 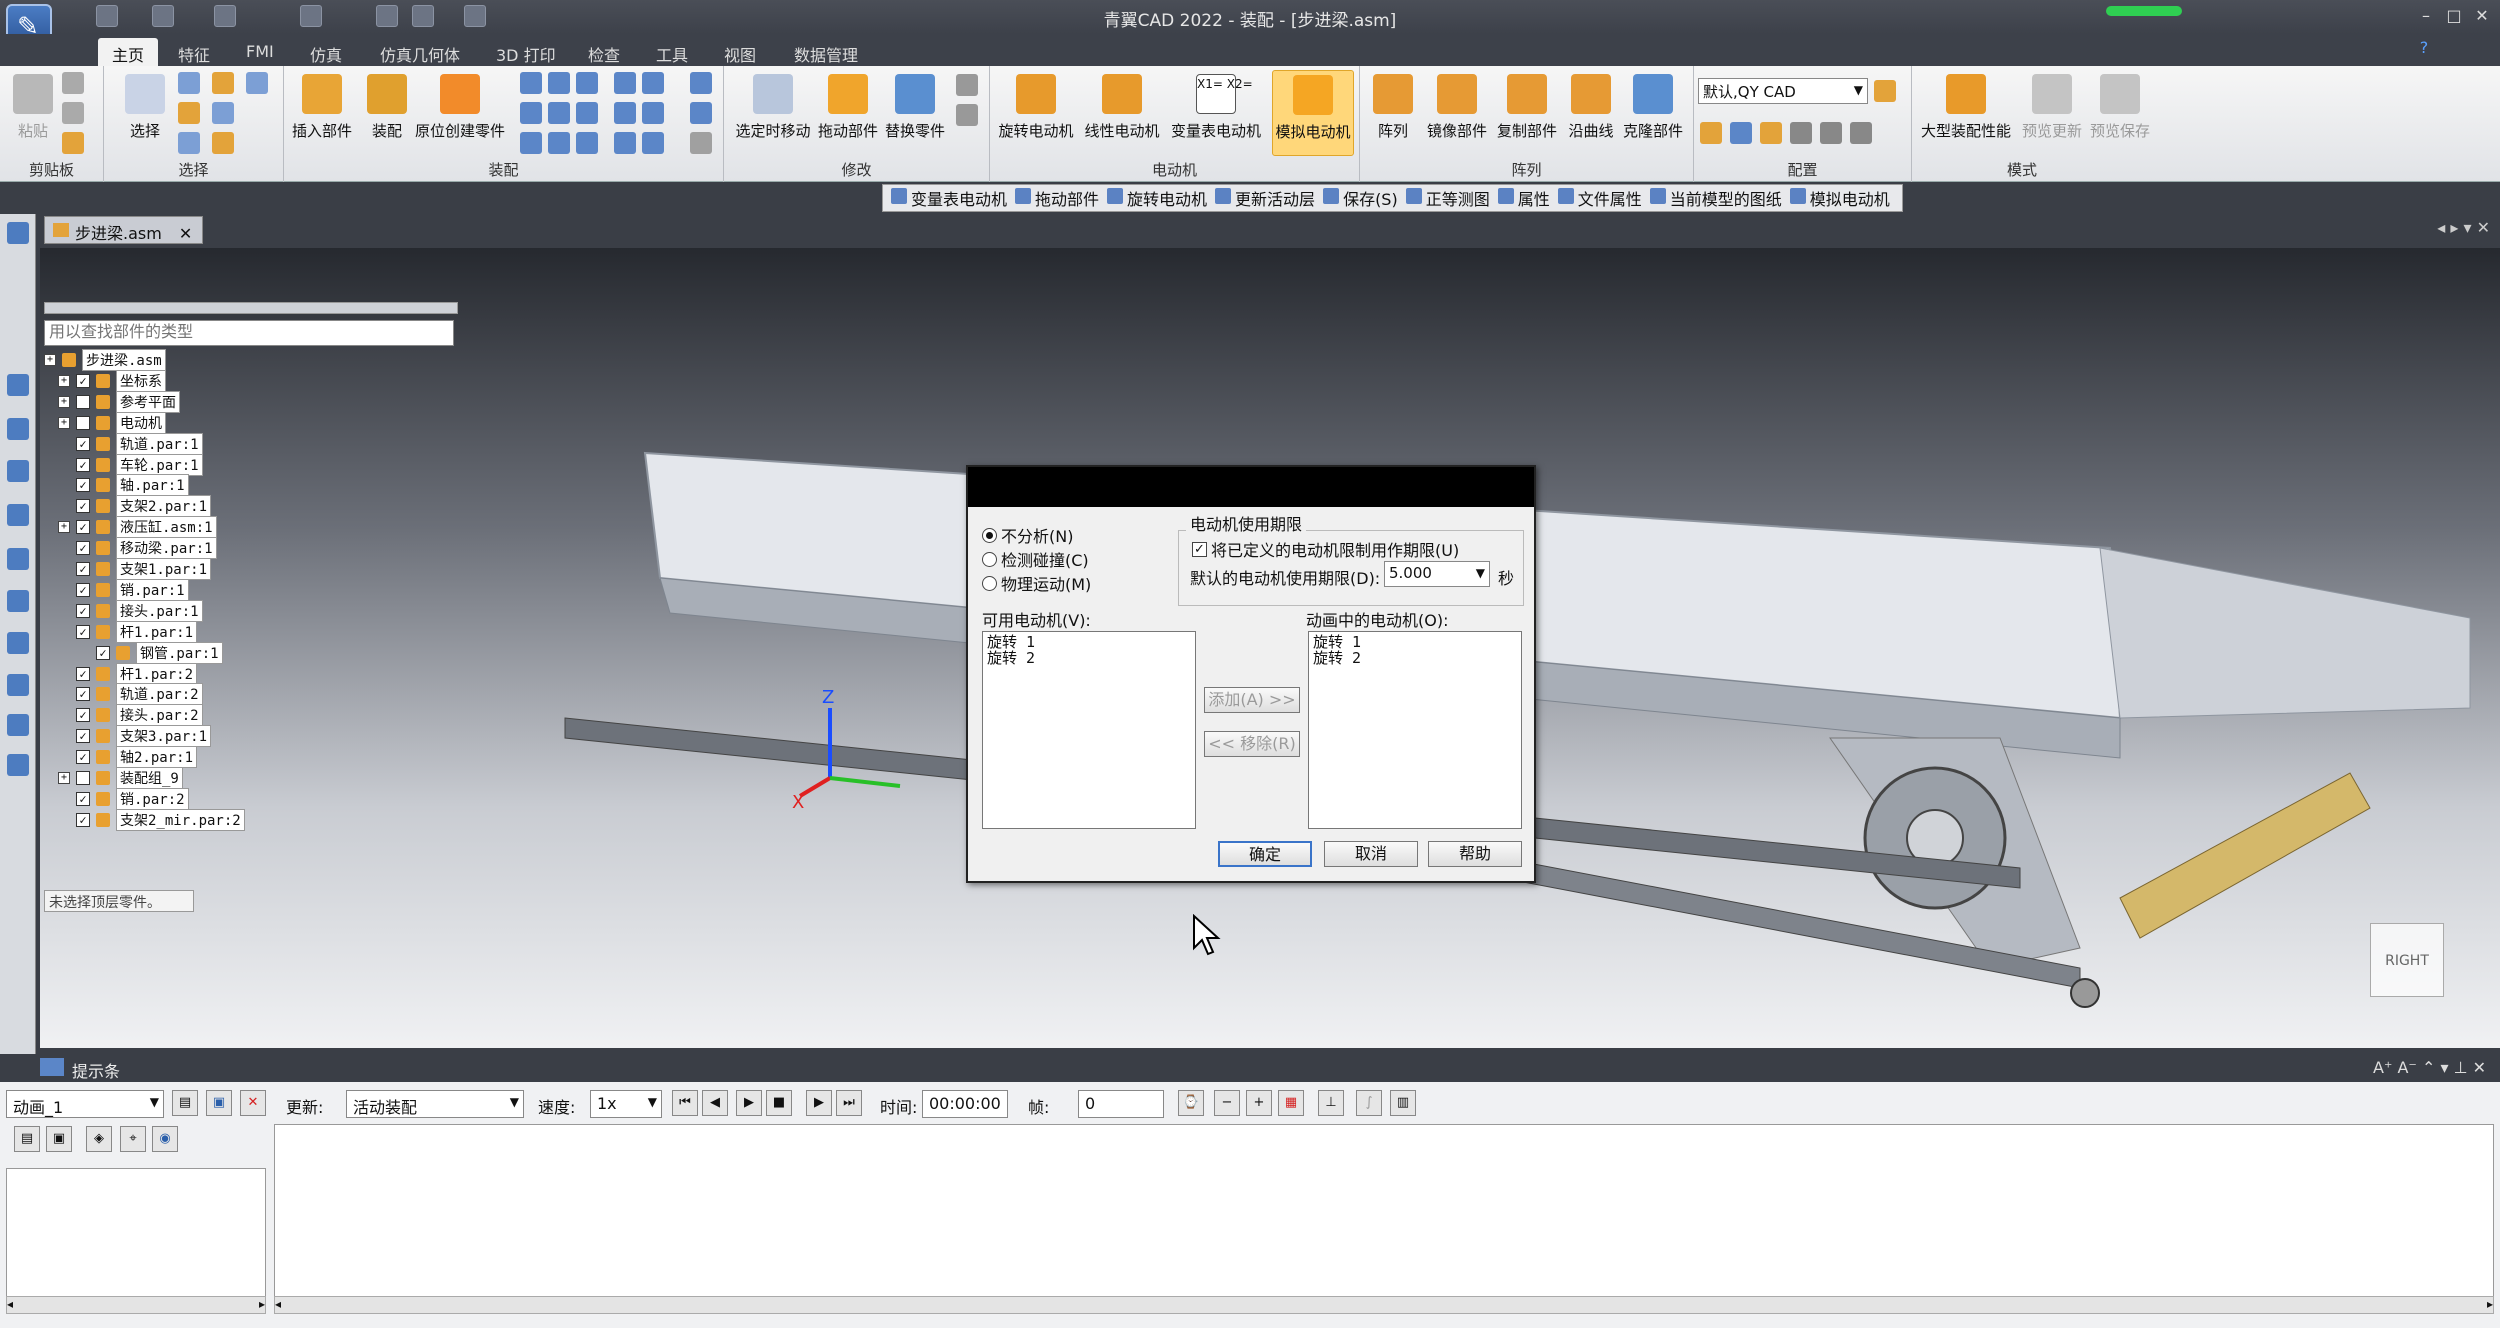 I want to click on tree-item: + 参考平面, so click(x=119, y=401).